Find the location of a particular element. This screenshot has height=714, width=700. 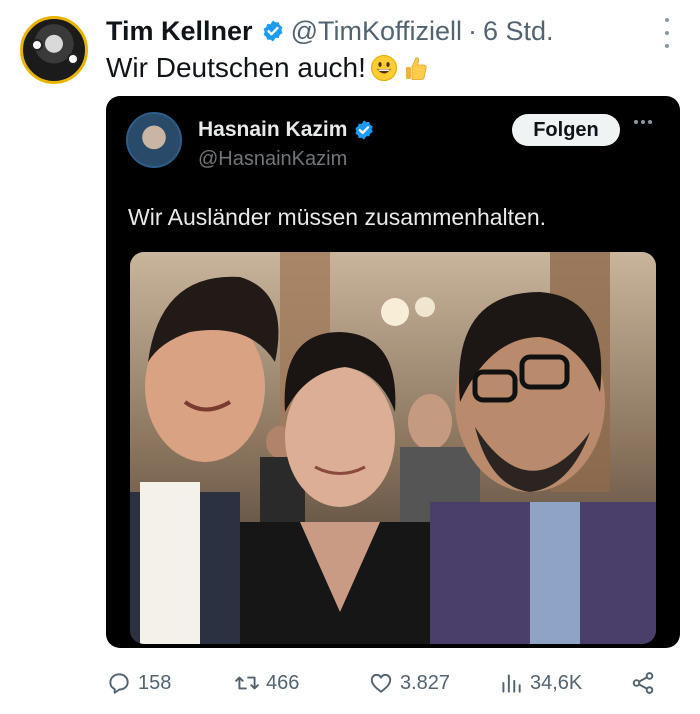

reply-button: 158 is located at coordinates (138, 683).